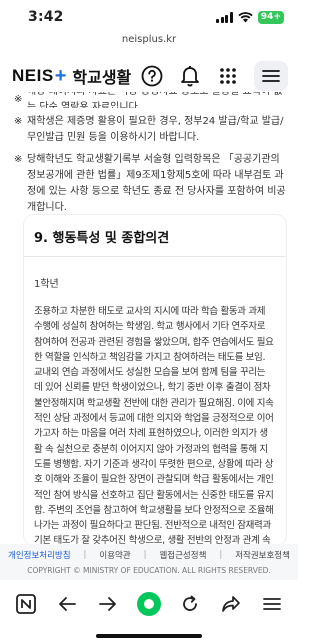 This screenshot has width=320, height=644. I want to click on bell-icon, so click(190, 76).